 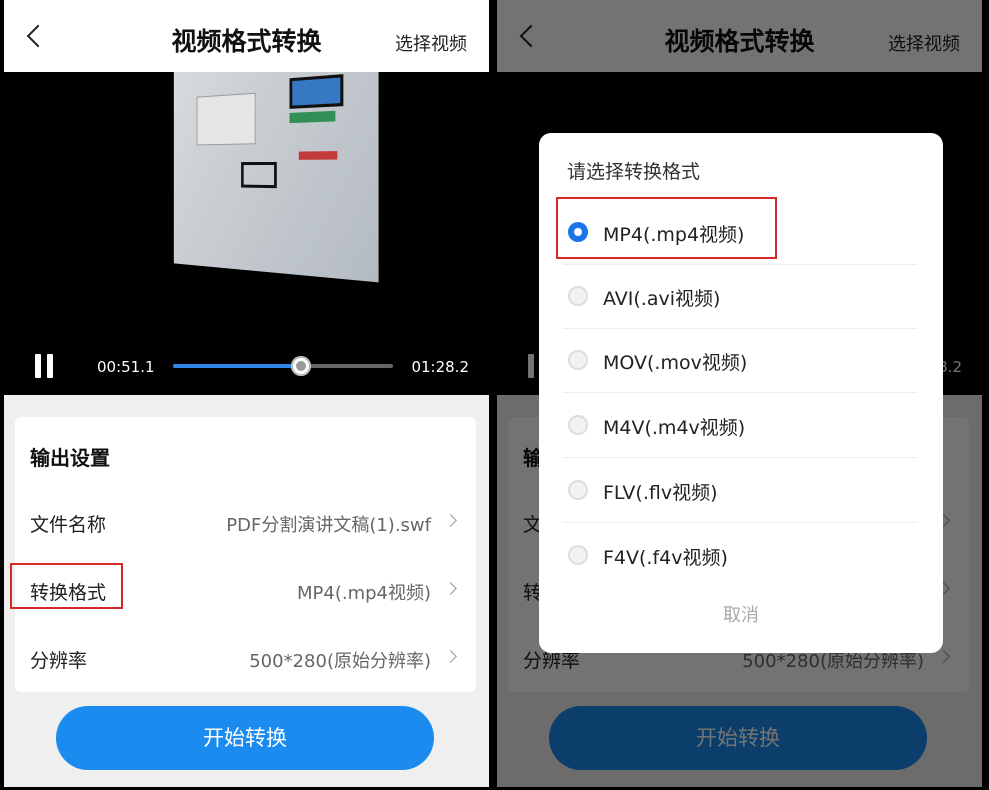 I want to click on select-video-button: 选择视频, so click(x=431, y=43).